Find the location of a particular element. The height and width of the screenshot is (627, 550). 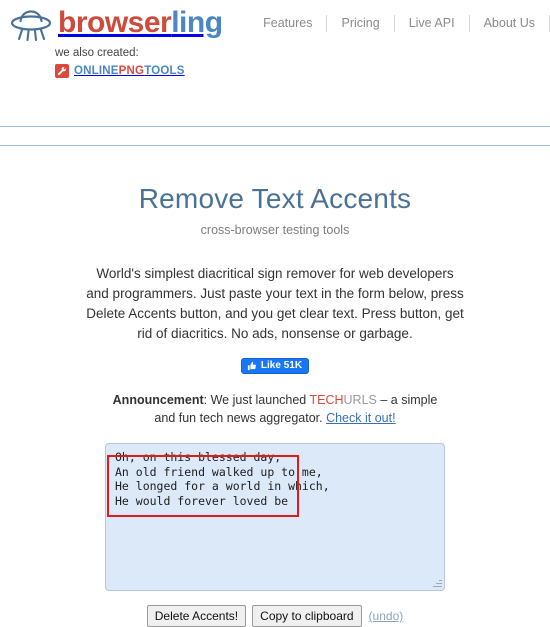

onlinepngtools-label: ONLINEPNGTOOLS is located at coordinates (129, 71).